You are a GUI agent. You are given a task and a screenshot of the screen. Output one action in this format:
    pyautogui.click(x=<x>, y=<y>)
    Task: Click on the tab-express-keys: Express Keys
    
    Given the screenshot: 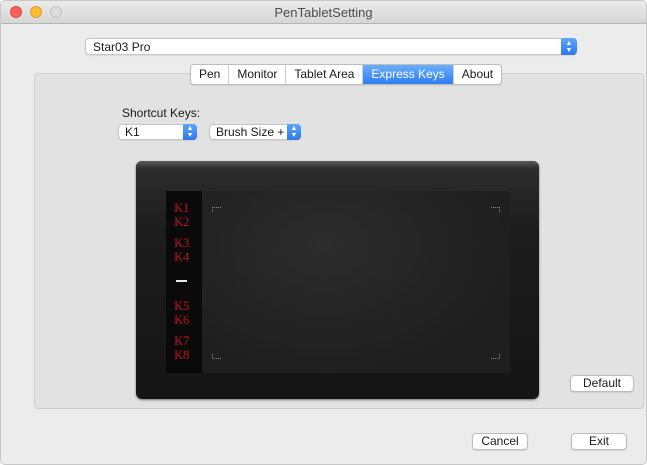 What is the action you would take?
    pyautogui.click(x=408, y=74)
    